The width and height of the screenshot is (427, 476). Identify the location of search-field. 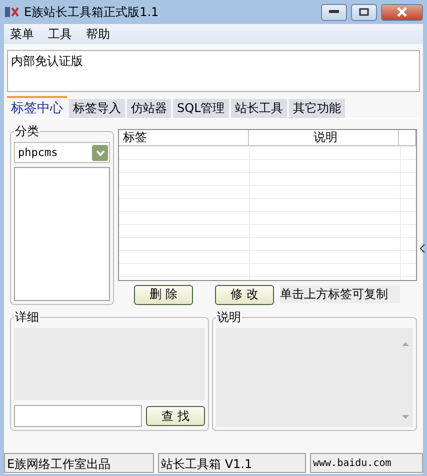
(78, 416).